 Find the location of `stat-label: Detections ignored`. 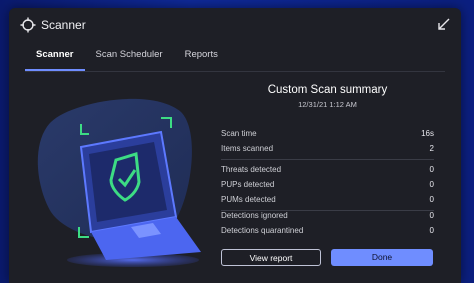

stat-label: Detections ignored is located at coordinates (254, 215).